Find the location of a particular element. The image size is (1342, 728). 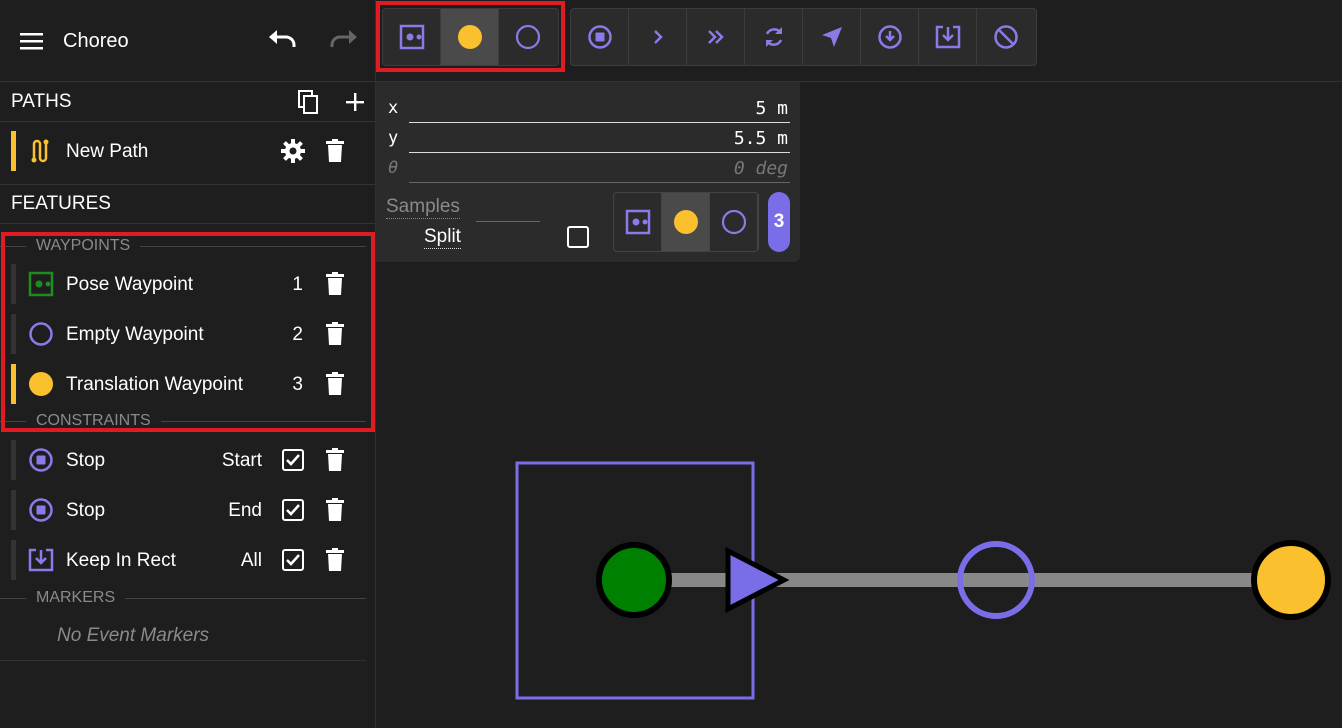

constraint-scope: Start is located at coordinates (241, 460).